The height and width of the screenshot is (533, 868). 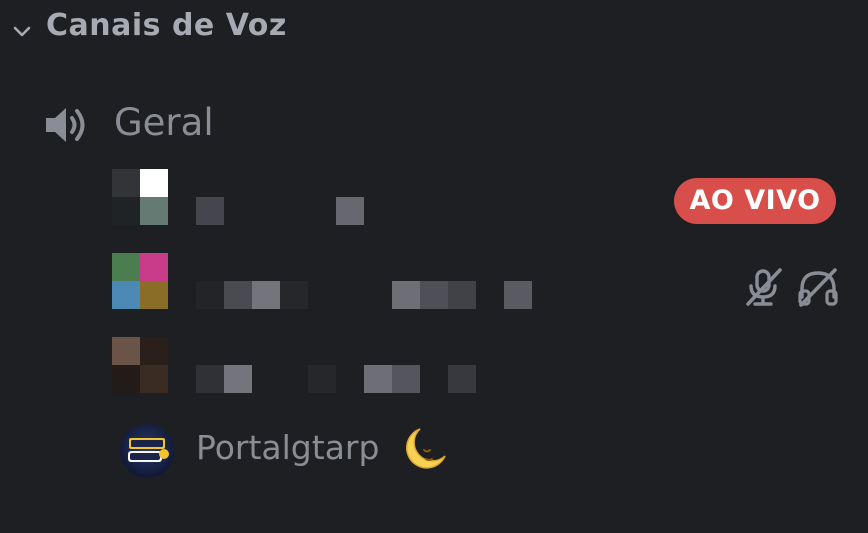 What do you see at coordinates (764, 287) in the screenshot?
I see `muted-mic-icon` at bounding box center [764, 287].